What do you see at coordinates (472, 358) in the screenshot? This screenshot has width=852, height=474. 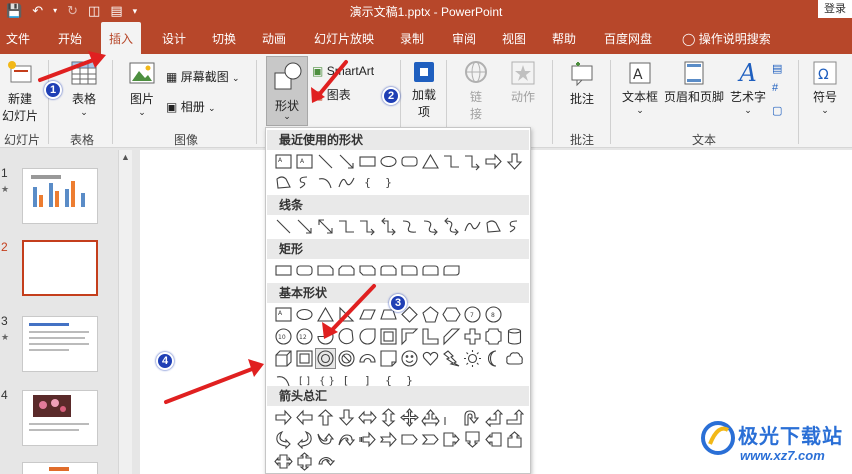 I see `sun-shape-icon` at bounding box center [472, 358].